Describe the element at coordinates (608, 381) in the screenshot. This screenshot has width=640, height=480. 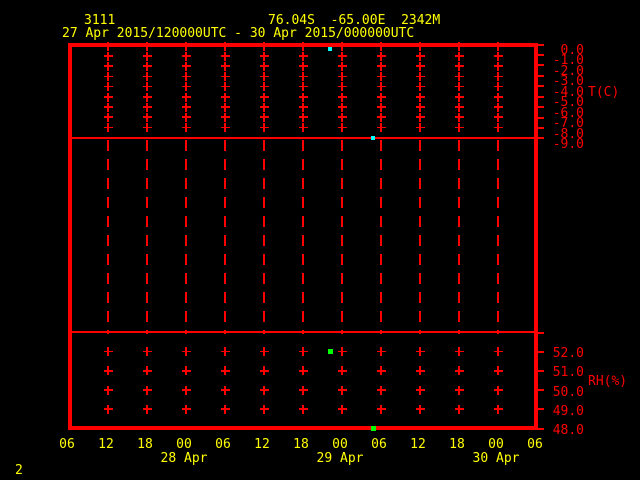
I see `humidity-axis-name: RH(%)` at that location.